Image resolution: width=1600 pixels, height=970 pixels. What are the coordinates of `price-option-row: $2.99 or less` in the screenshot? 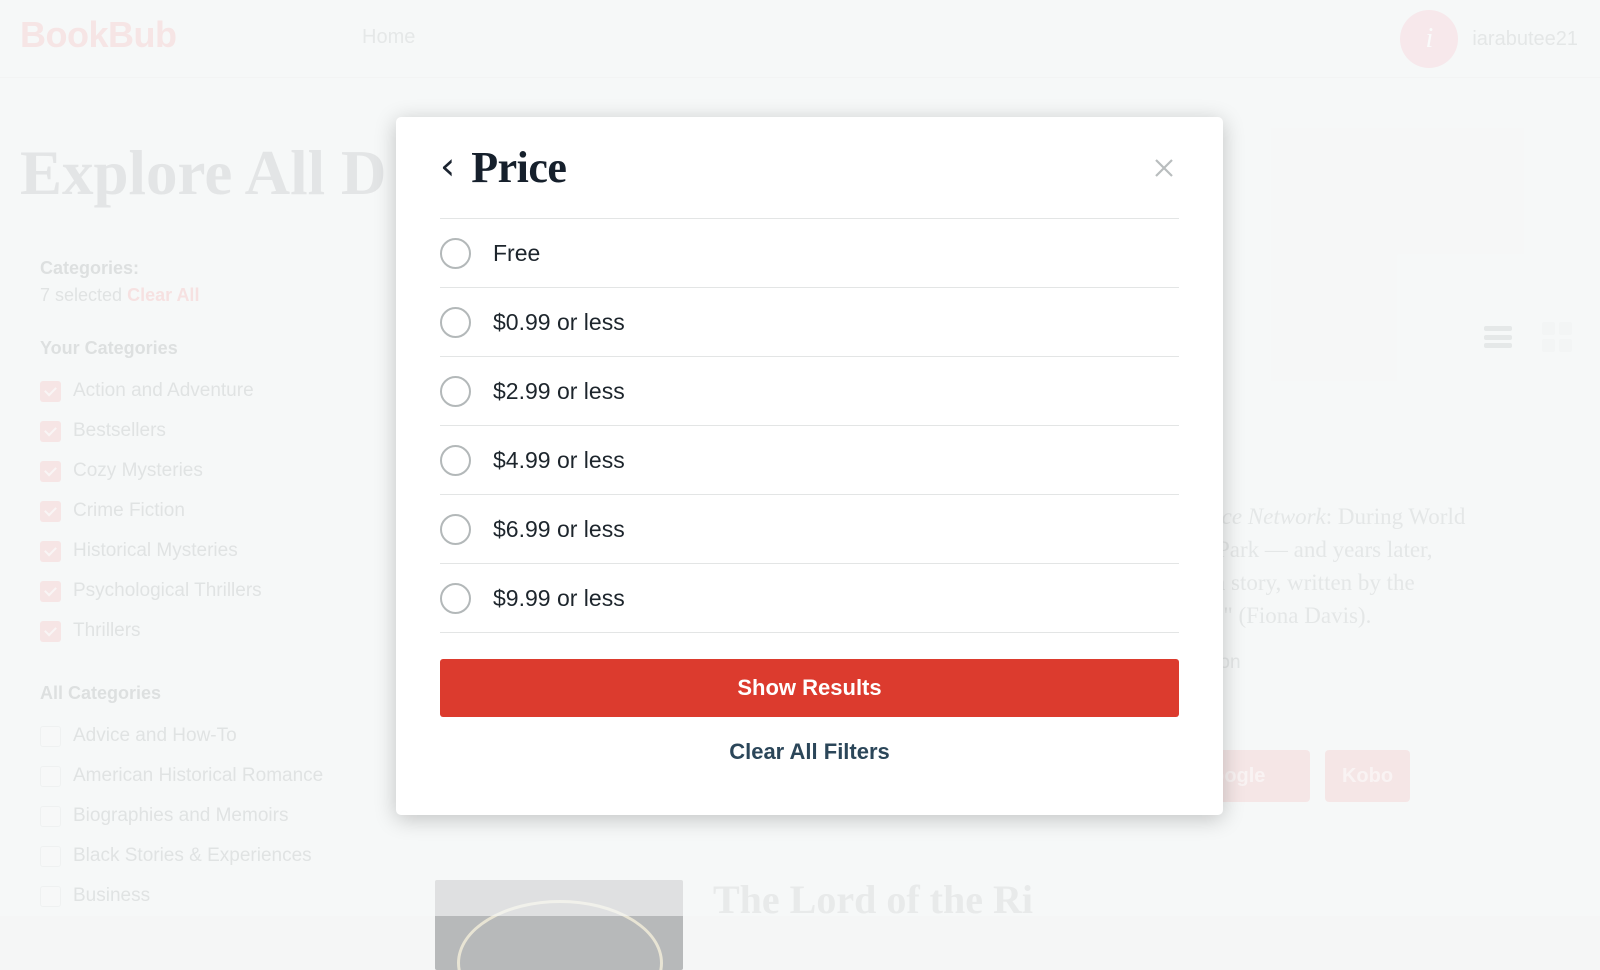 It's located at (809, 391).